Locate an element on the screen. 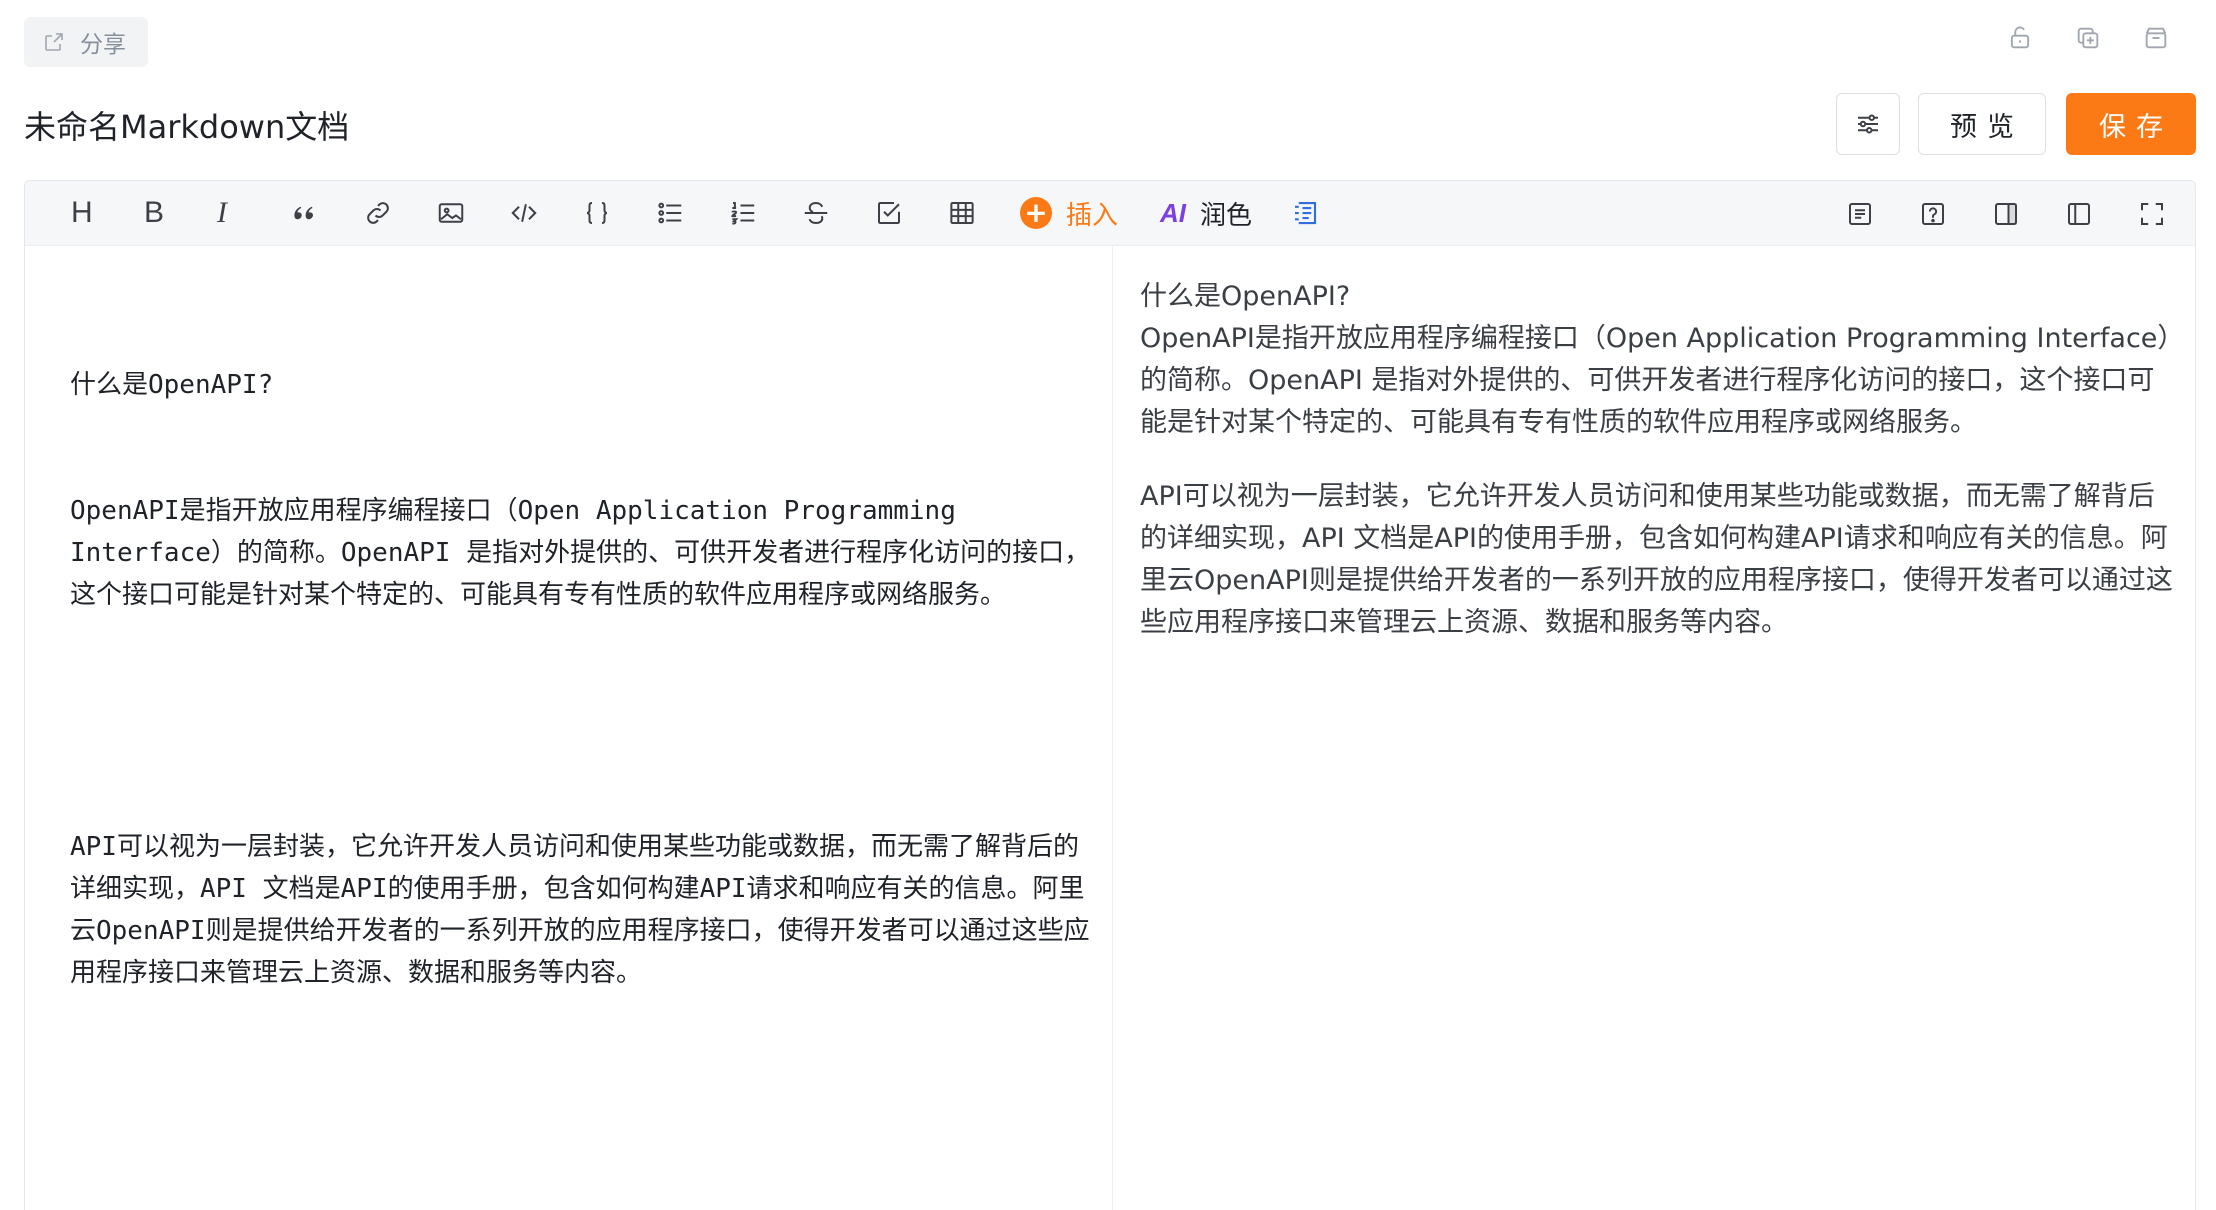 Image resolution: width=2216 pixels, height=1210 pixels. braces-icon is located at coordinates (597, 213).